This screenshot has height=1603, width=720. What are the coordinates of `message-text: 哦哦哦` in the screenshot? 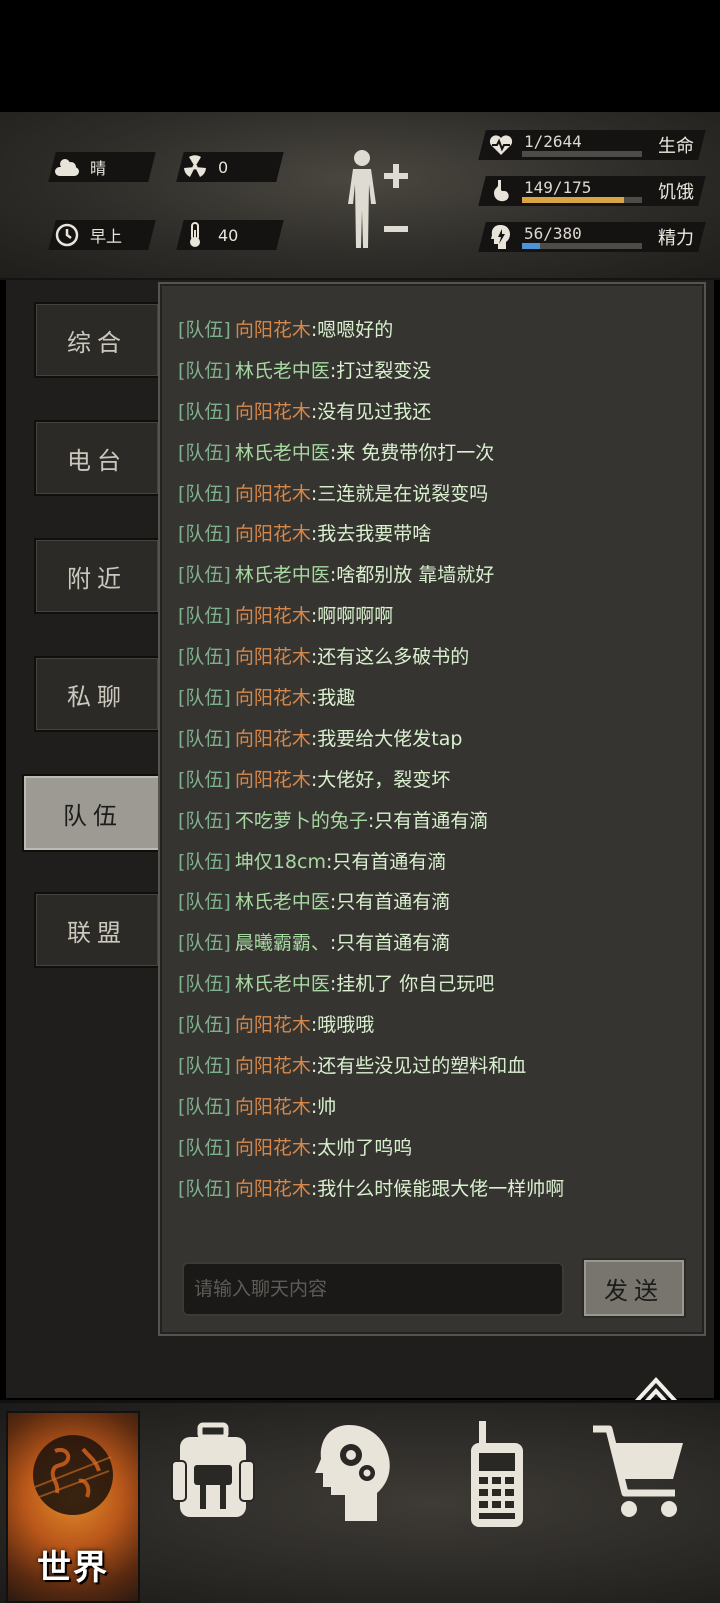 It's located at (346, 1025).